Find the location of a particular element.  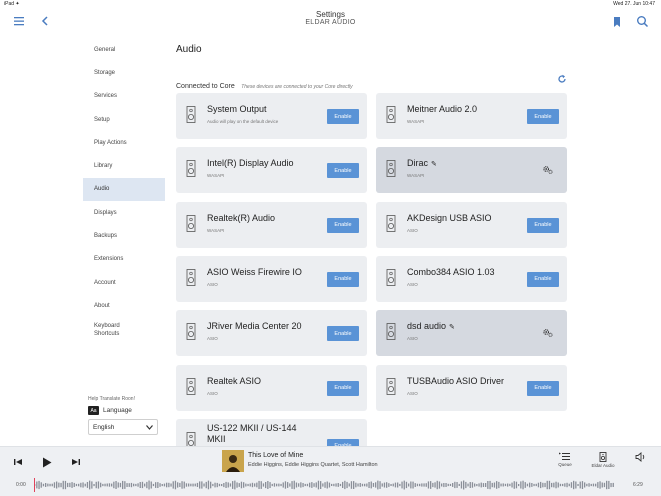

sidebar-item-keyboard-shortcuts: Keyboard Shortcuts is located at coordinates (107, 331).